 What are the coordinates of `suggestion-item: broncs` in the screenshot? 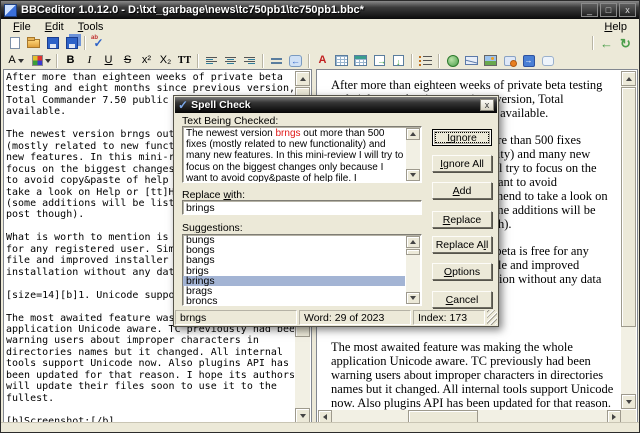 It's located at (294, 300).